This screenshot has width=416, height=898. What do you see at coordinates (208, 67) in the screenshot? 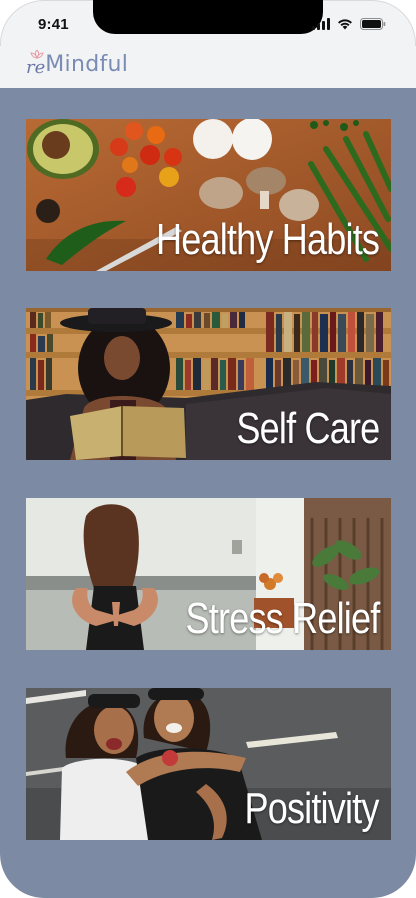
I see `app-header: re Mindful` at bounding box center [208, 67].